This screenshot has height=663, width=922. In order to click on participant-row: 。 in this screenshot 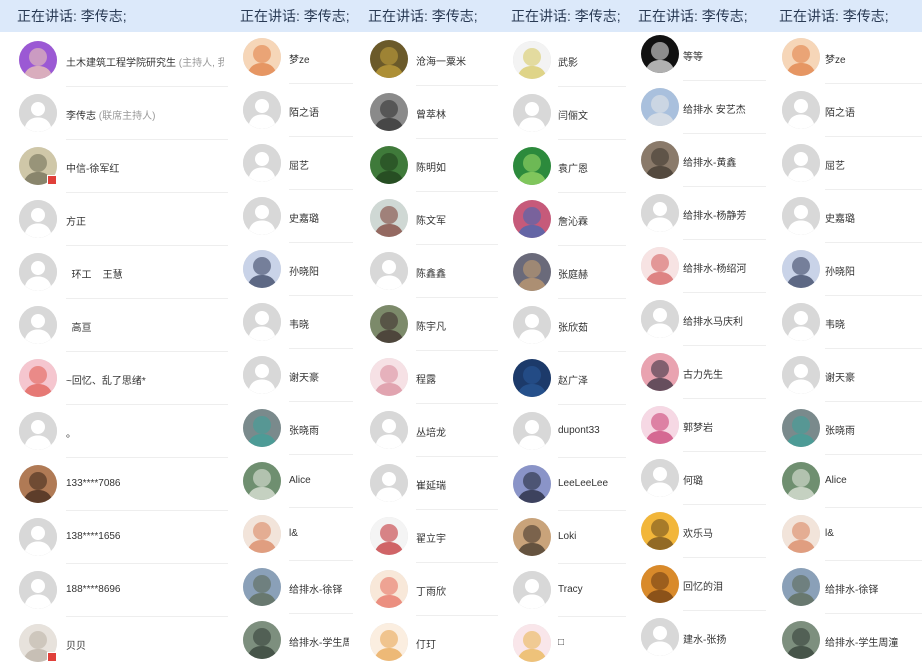, I will do `click(114, 431)`.